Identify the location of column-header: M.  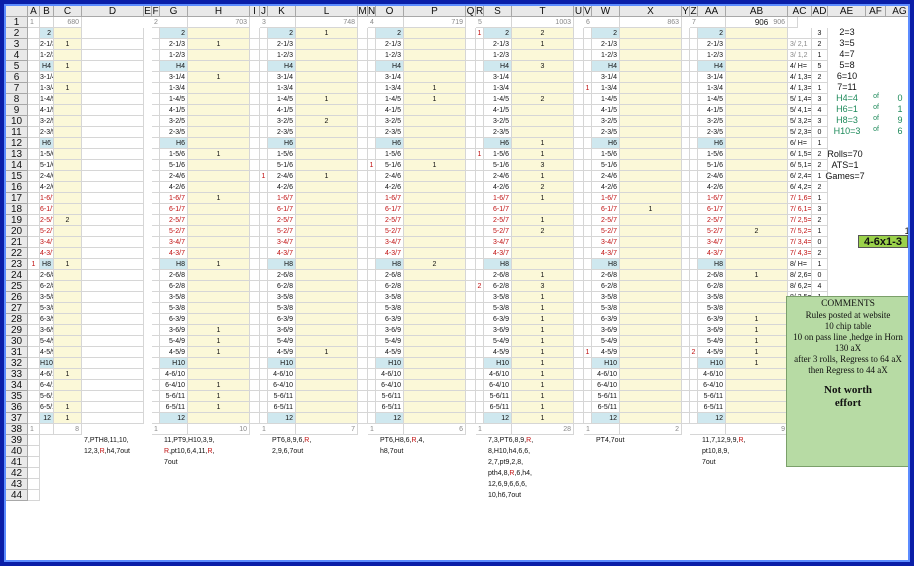
(363, 11).